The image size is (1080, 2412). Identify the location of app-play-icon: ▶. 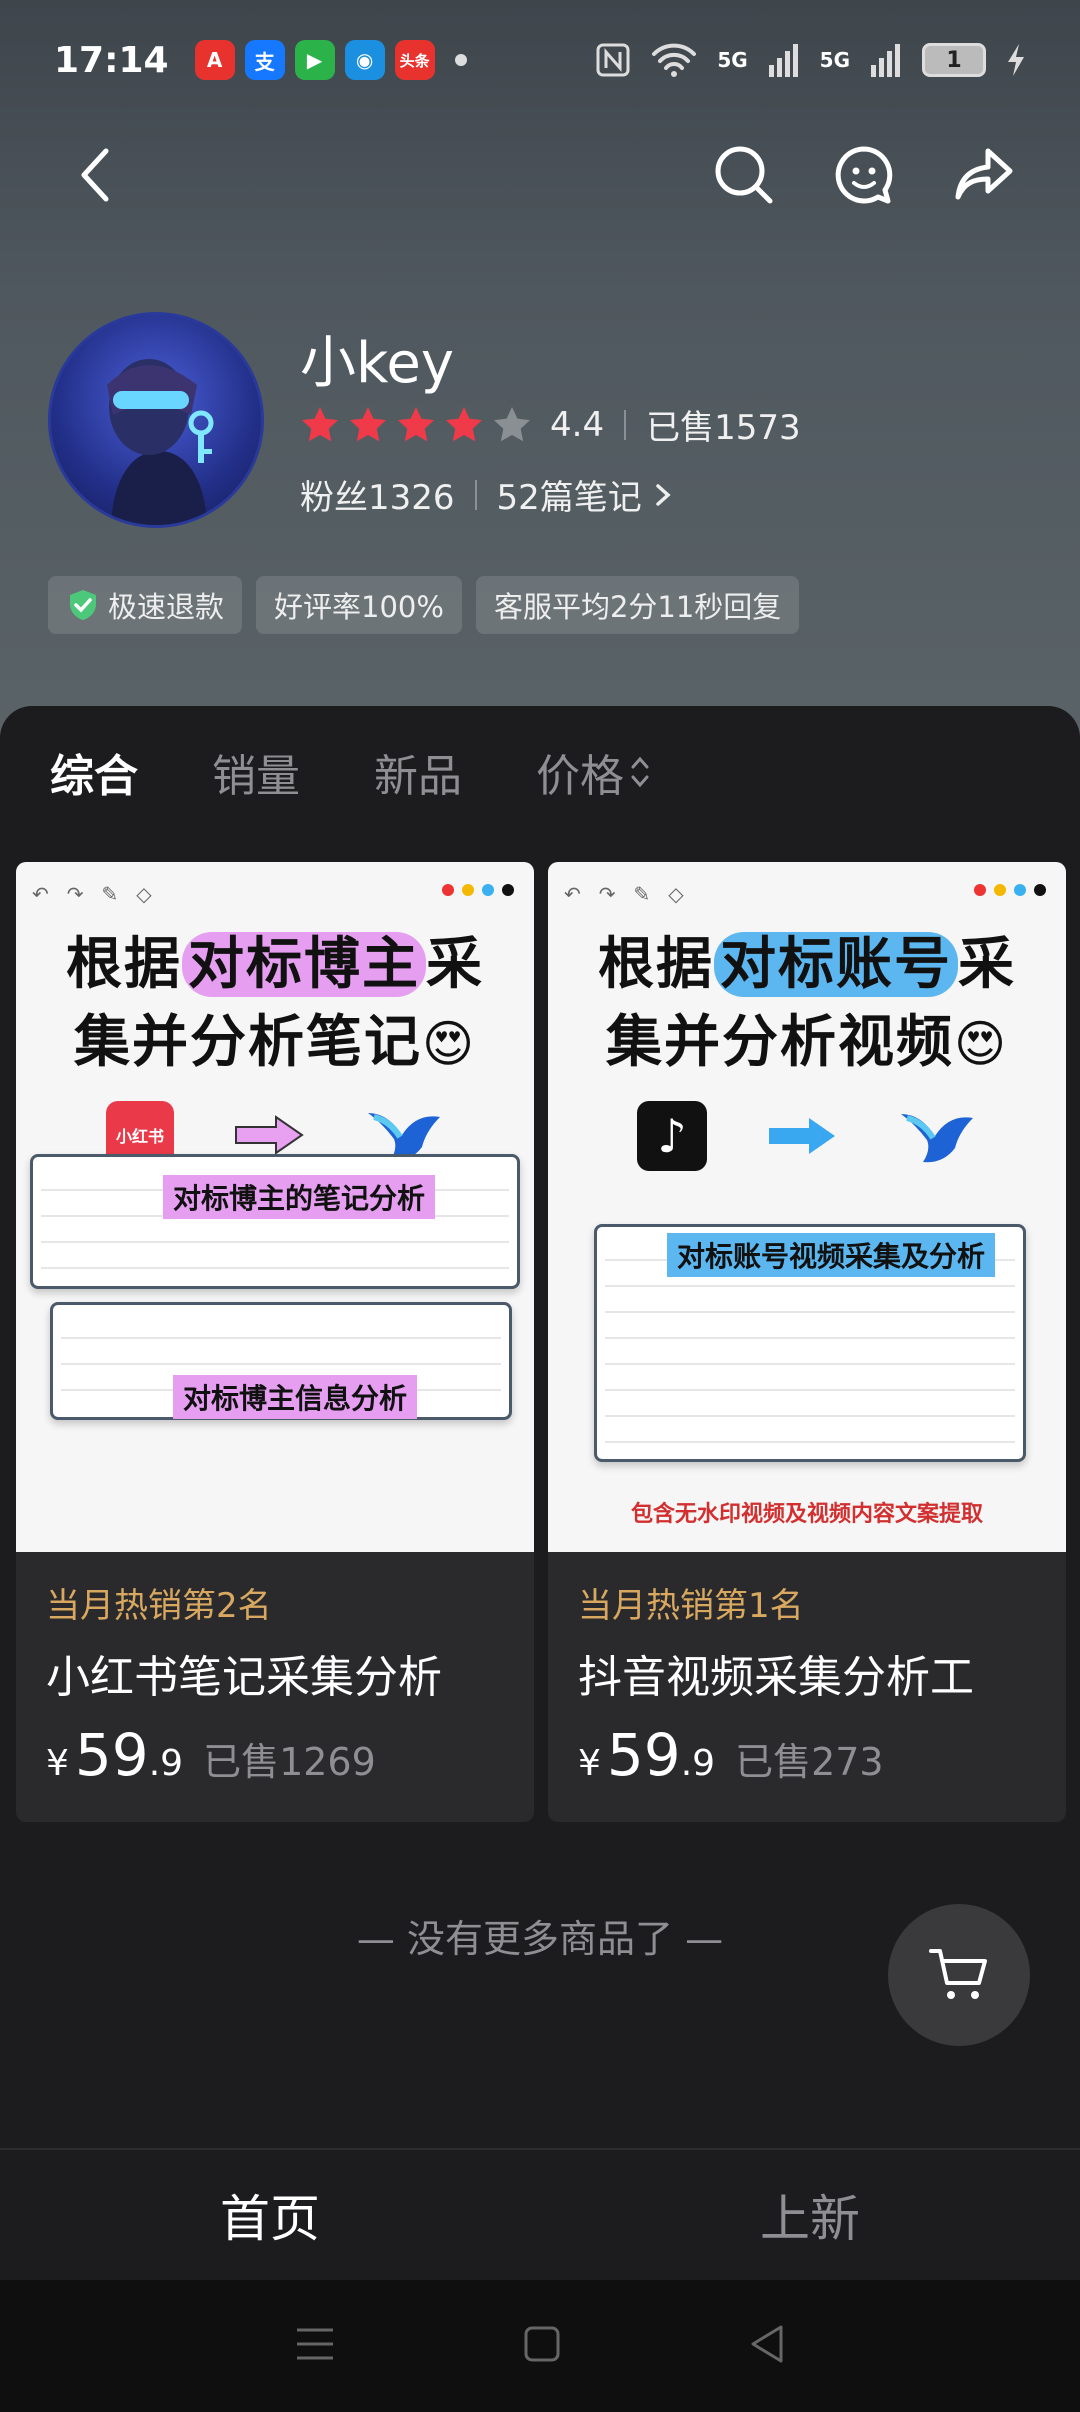
(314, 60).